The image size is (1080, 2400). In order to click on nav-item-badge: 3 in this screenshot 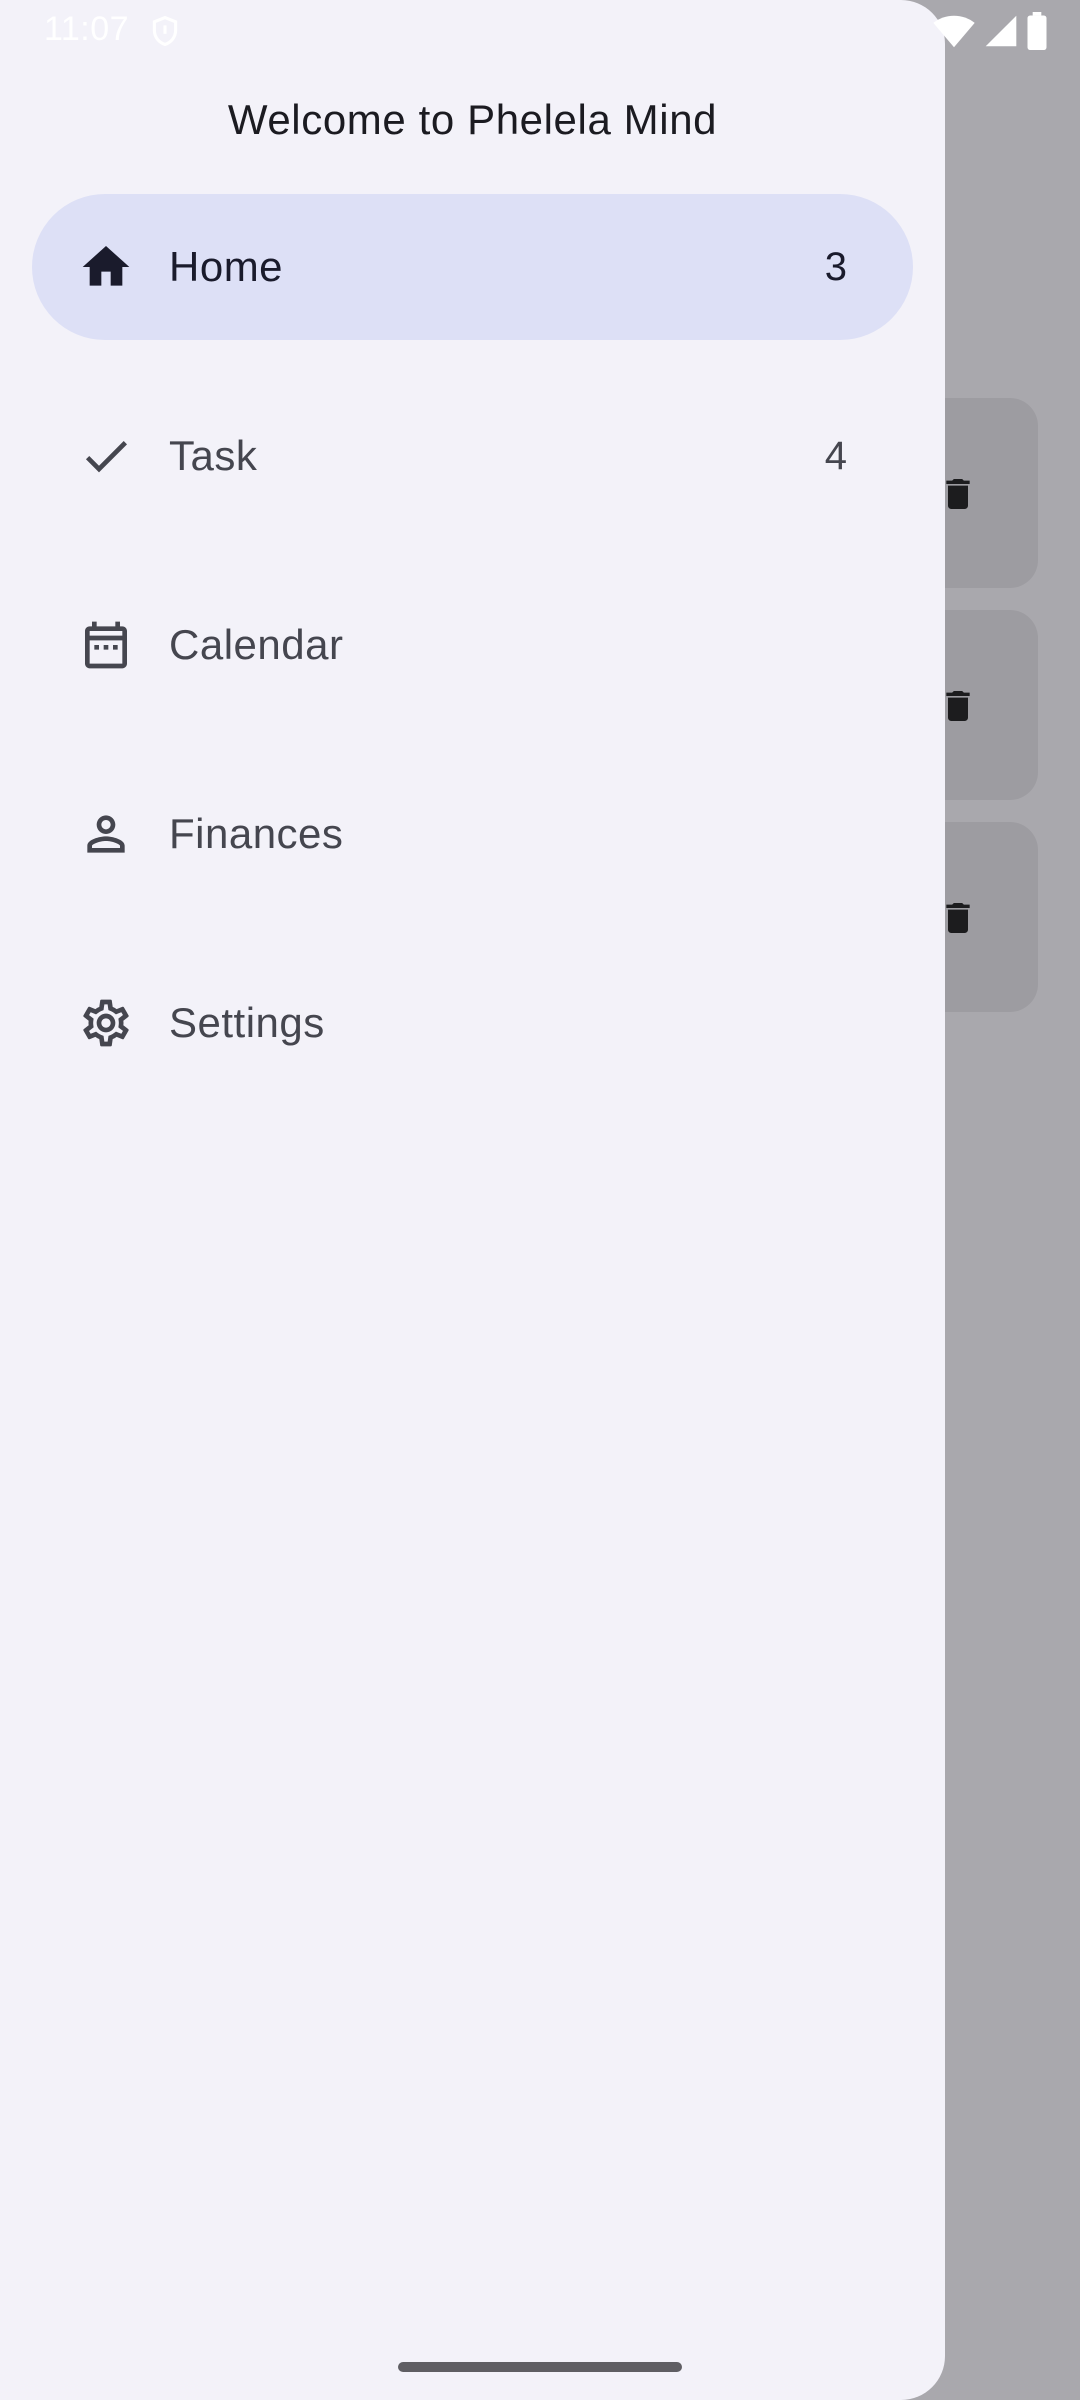, I will do `click(835, 266)`.